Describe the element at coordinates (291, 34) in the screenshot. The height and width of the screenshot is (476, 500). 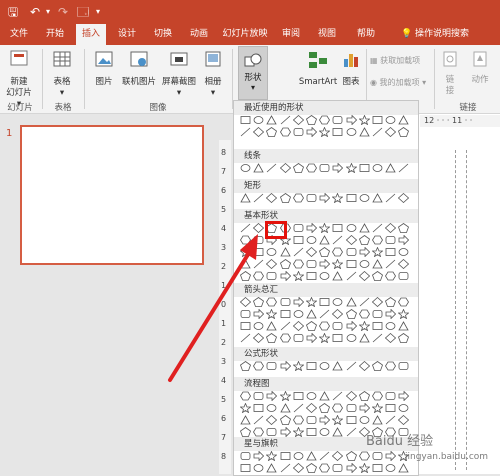
I see `tab-7: 审阅` at that location.